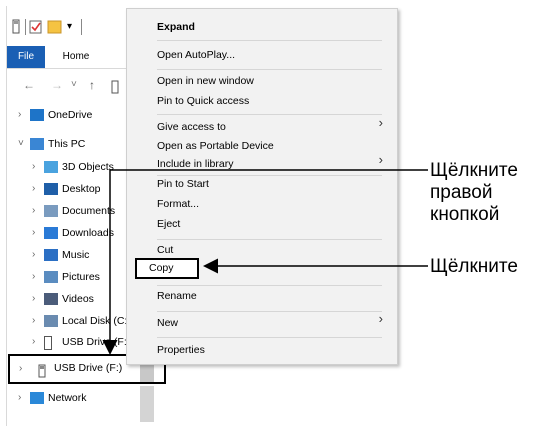  I want to click on tree-item: › Downloads, so click(71, 233).